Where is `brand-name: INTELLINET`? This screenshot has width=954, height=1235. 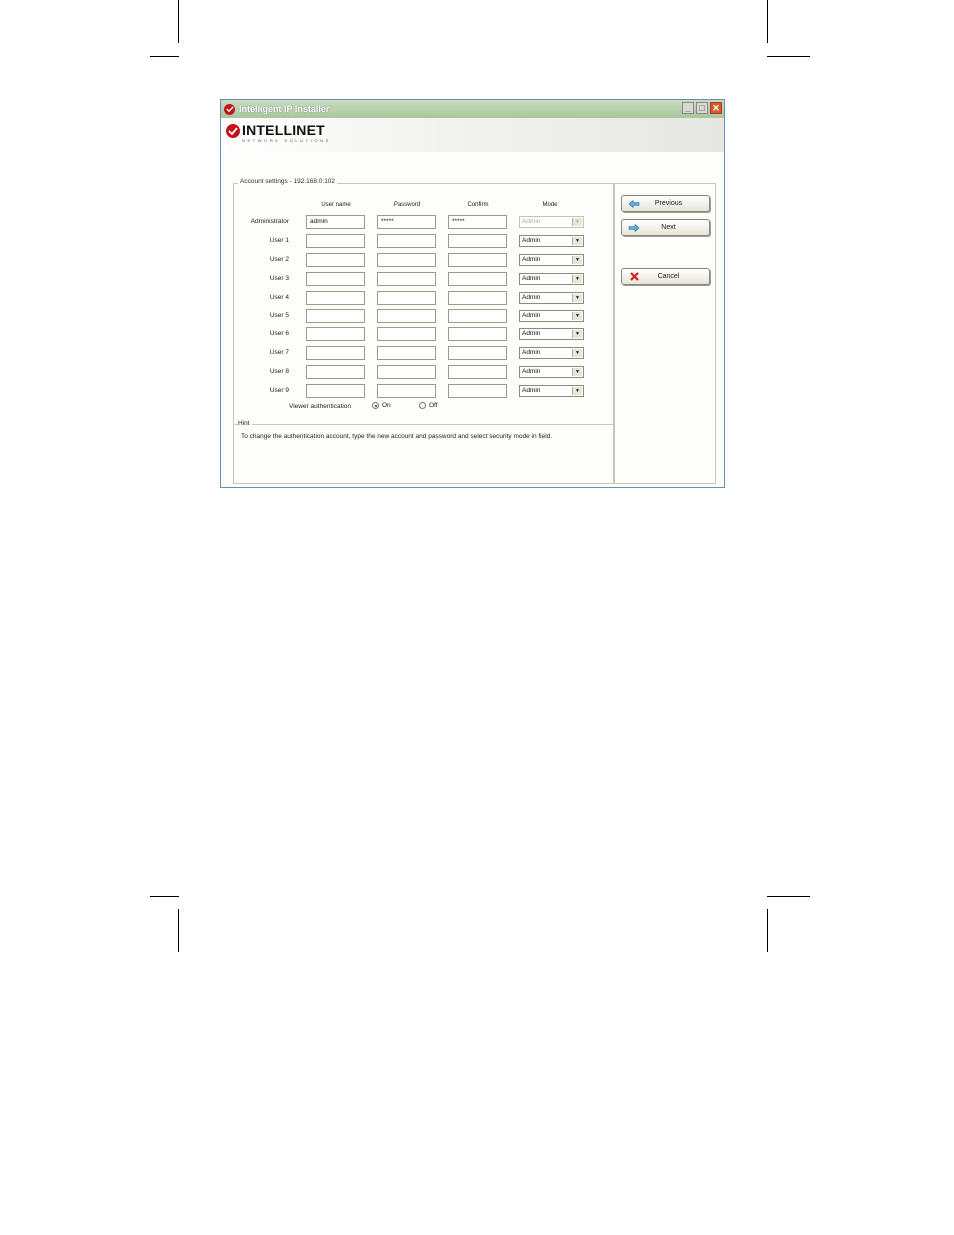
brand-name: INTELLINET is located at coordinates (283, 130).